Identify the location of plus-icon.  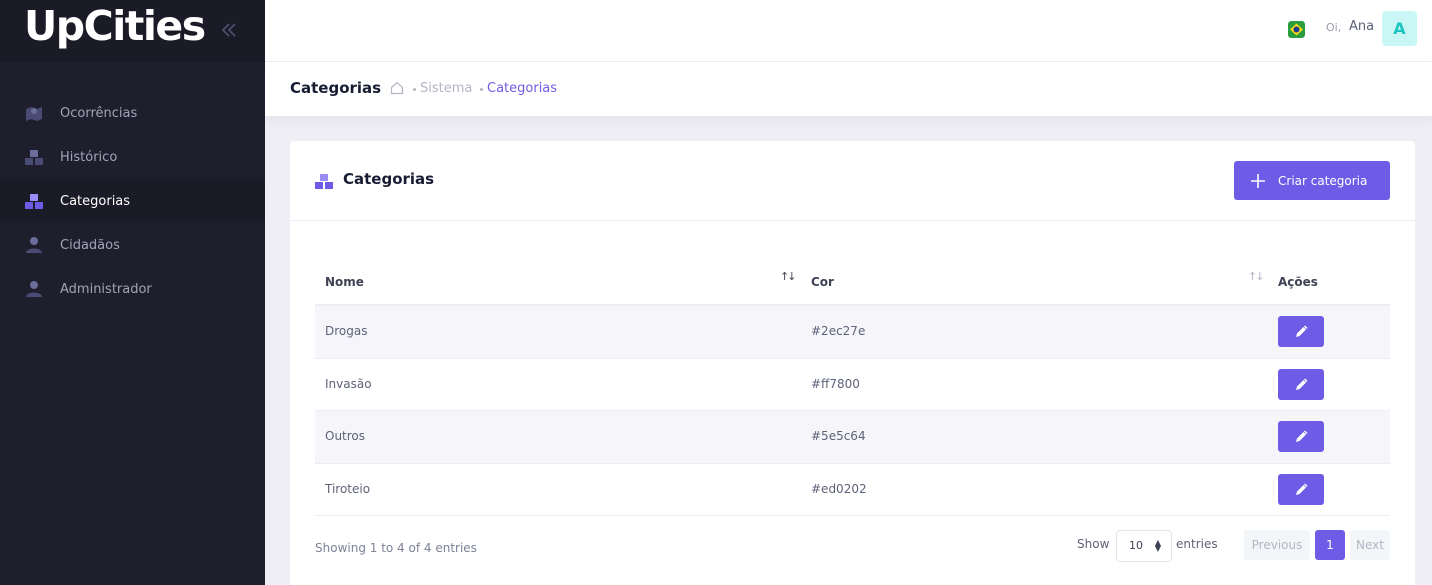
(1258, 180).